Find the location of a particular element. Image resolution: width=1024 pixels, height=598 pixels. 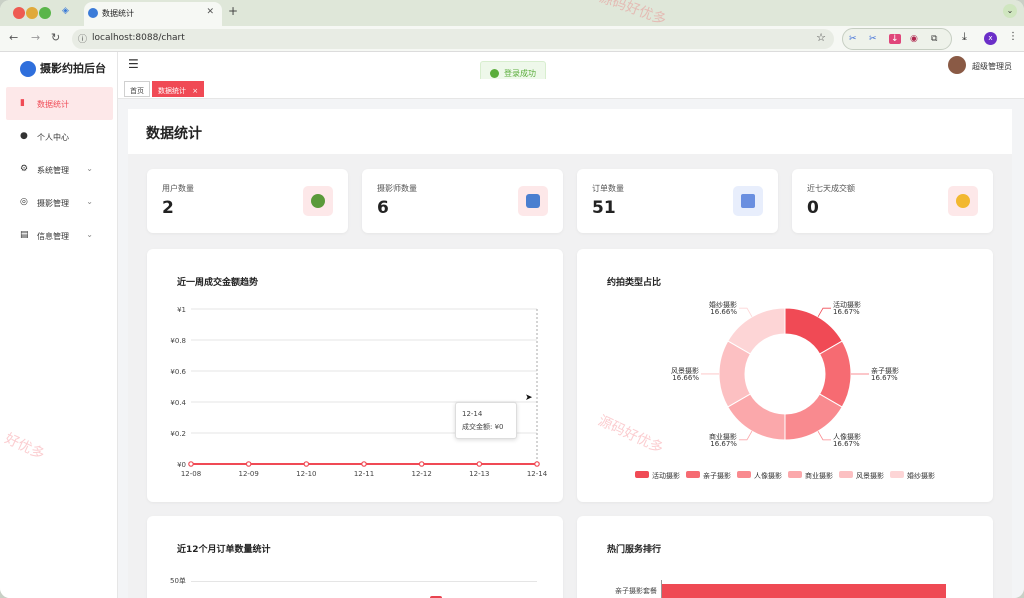

url-field: ⓘ localhost:8088/chart ☆ is located at coordinates (453, 39).